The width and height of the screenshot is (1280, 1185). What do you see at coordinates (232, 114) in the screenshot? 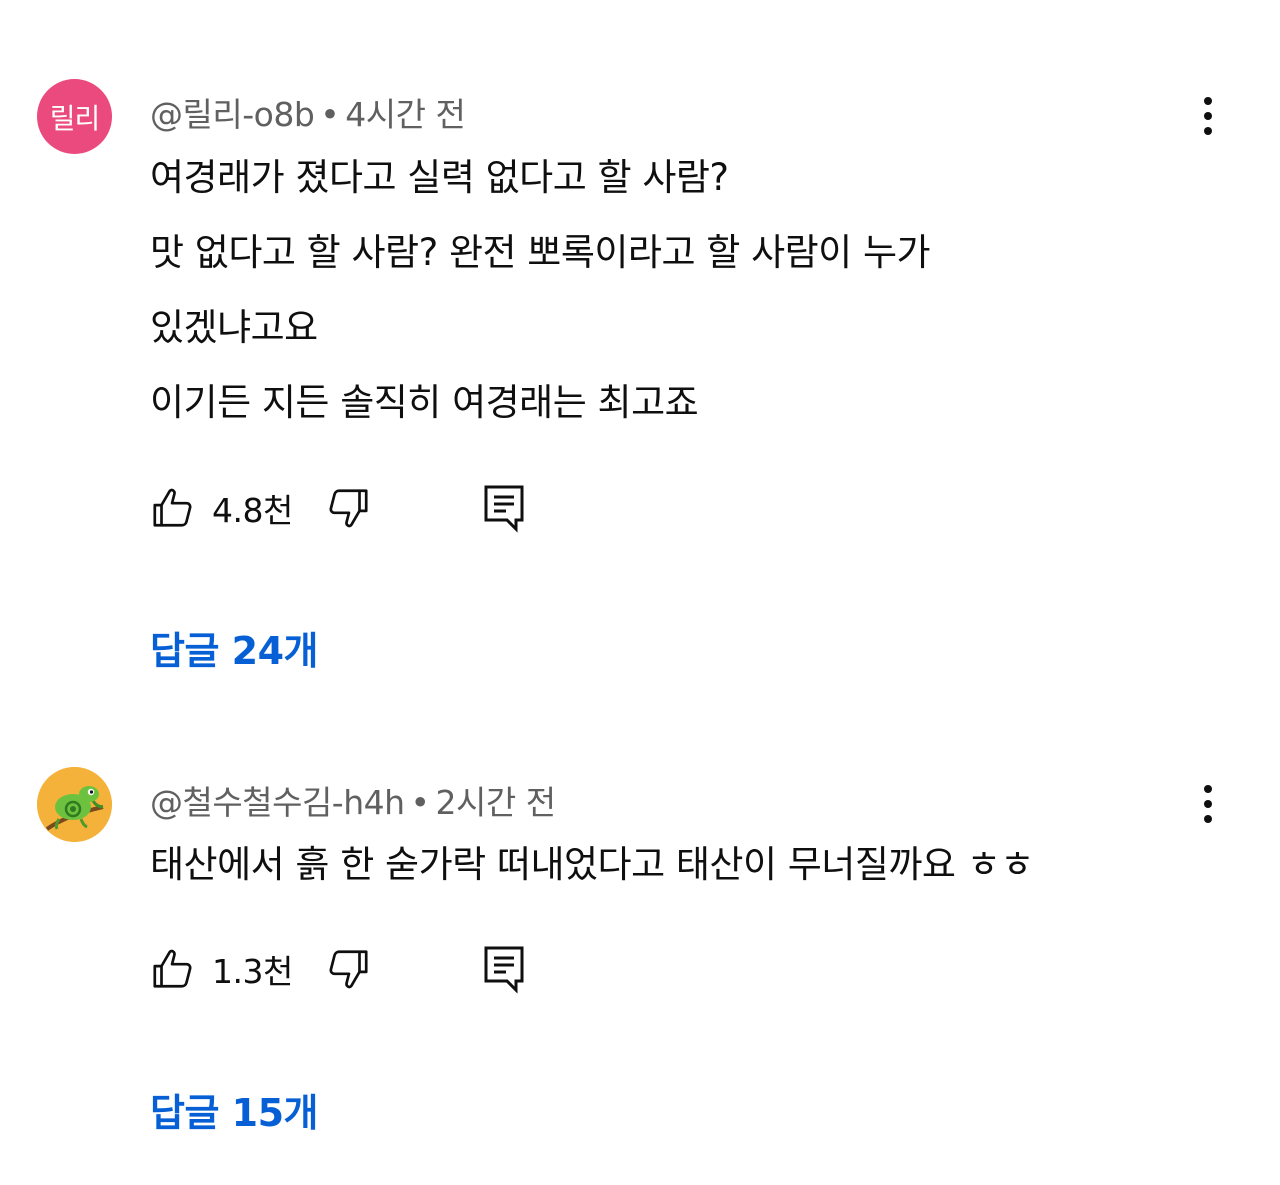
I see `author-name: @릴리-o8b` at bounding box center [232, 114].